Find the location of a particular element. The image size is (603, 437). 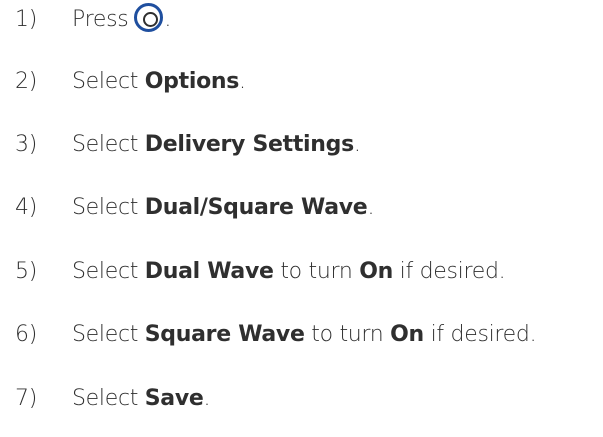

step-text: Press. is located at coordinates (122, 17).